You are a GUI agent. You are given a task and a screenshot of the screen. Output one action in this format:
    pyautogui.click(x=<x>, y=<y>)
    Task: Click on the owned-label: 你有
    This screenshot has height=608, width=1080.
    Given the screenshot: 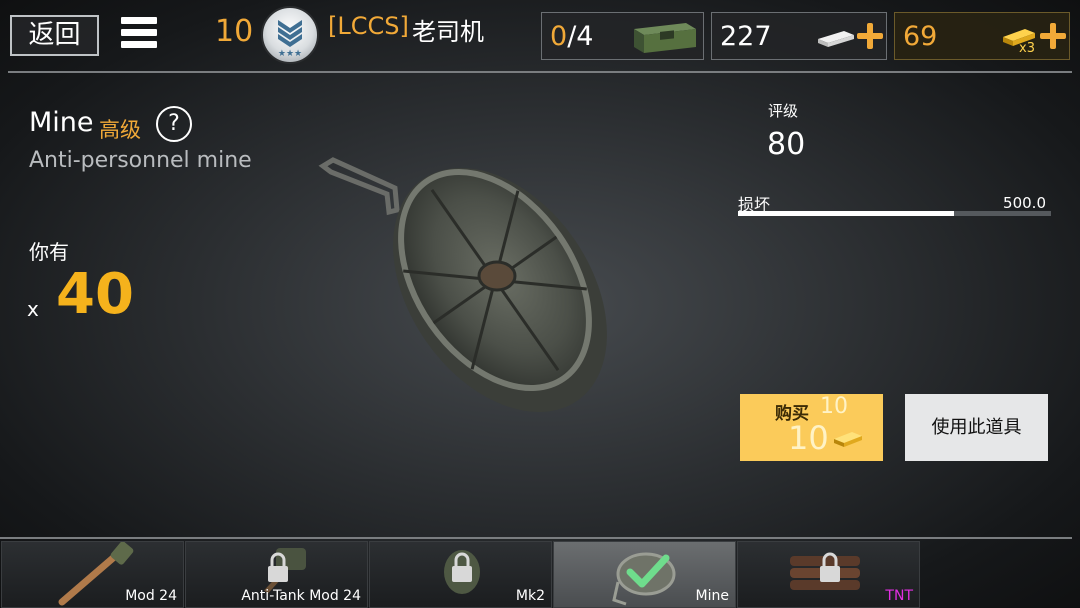 What is the action you would take?
    pyautogui.click(x=49, y=252)
    